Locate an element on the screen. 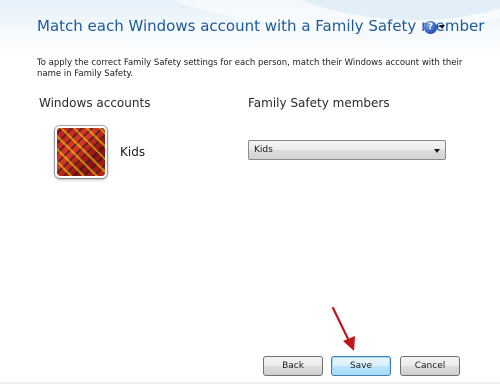 The width and height of the screenshot is (500, 384). back-button: Back is located at coordinates (293, 366).